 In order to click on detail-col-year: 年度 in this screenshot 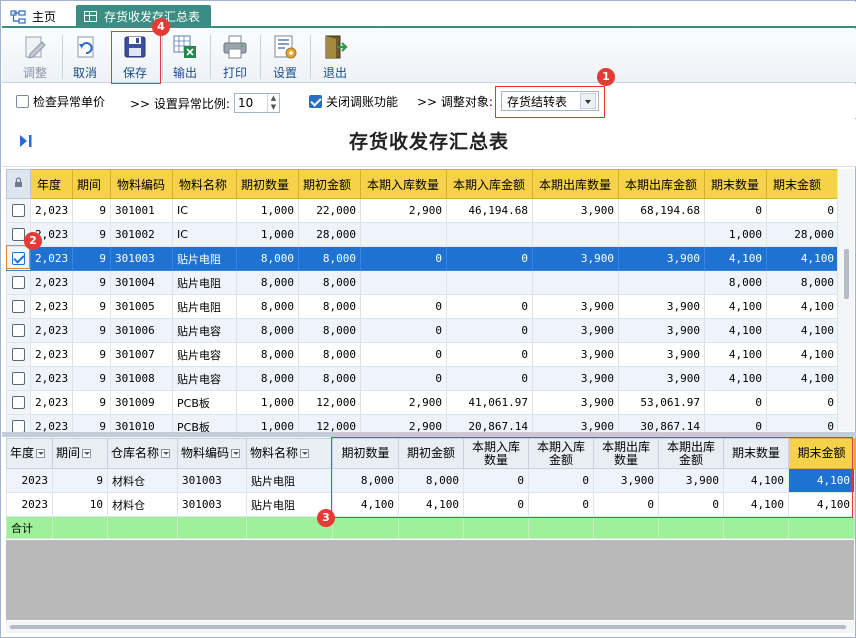, I will do `click(29, 453)`.